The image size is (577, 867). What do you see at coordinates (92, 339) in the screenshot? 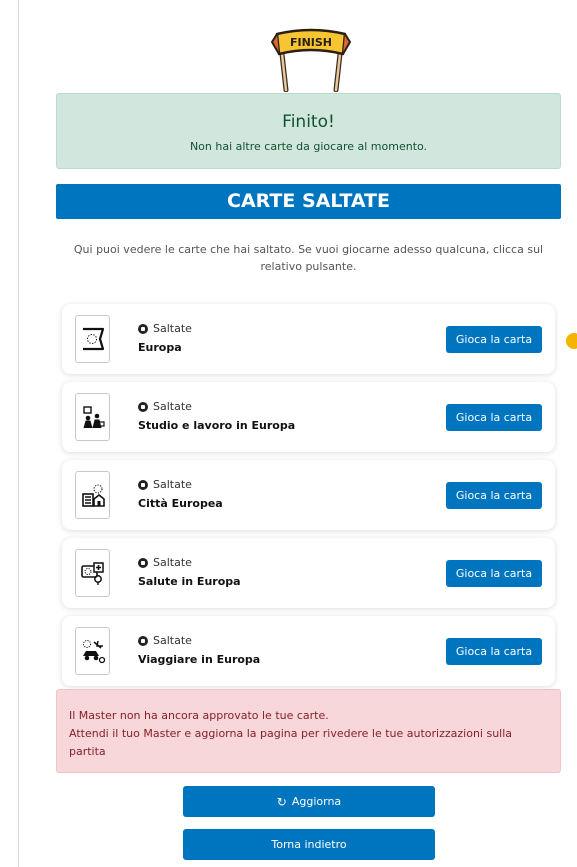
I see `eu-flag-icon` at bounding box center [92, 339].